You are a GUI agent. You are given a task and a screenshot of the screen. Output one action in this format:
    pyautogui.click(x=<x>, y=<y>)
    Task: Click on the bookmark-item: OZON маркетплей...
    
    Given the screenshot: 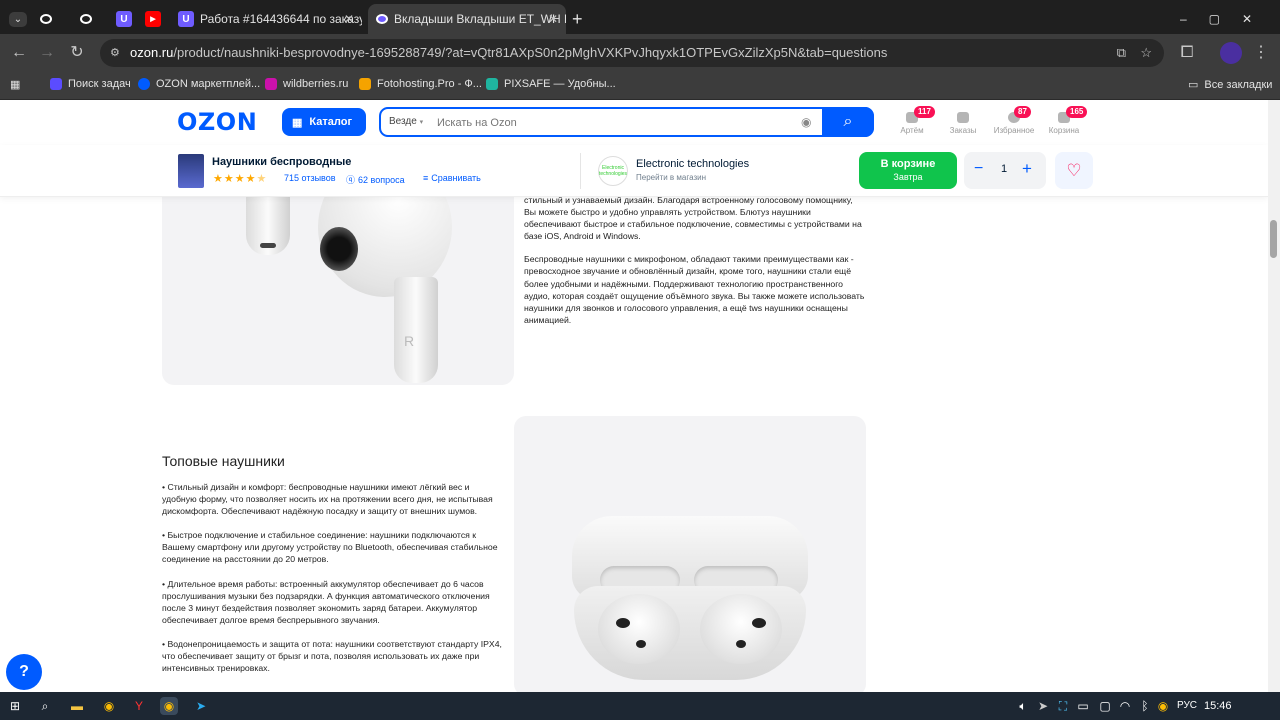 What is the action you would take?
    pyautogui.click(x=199, y=84)
    